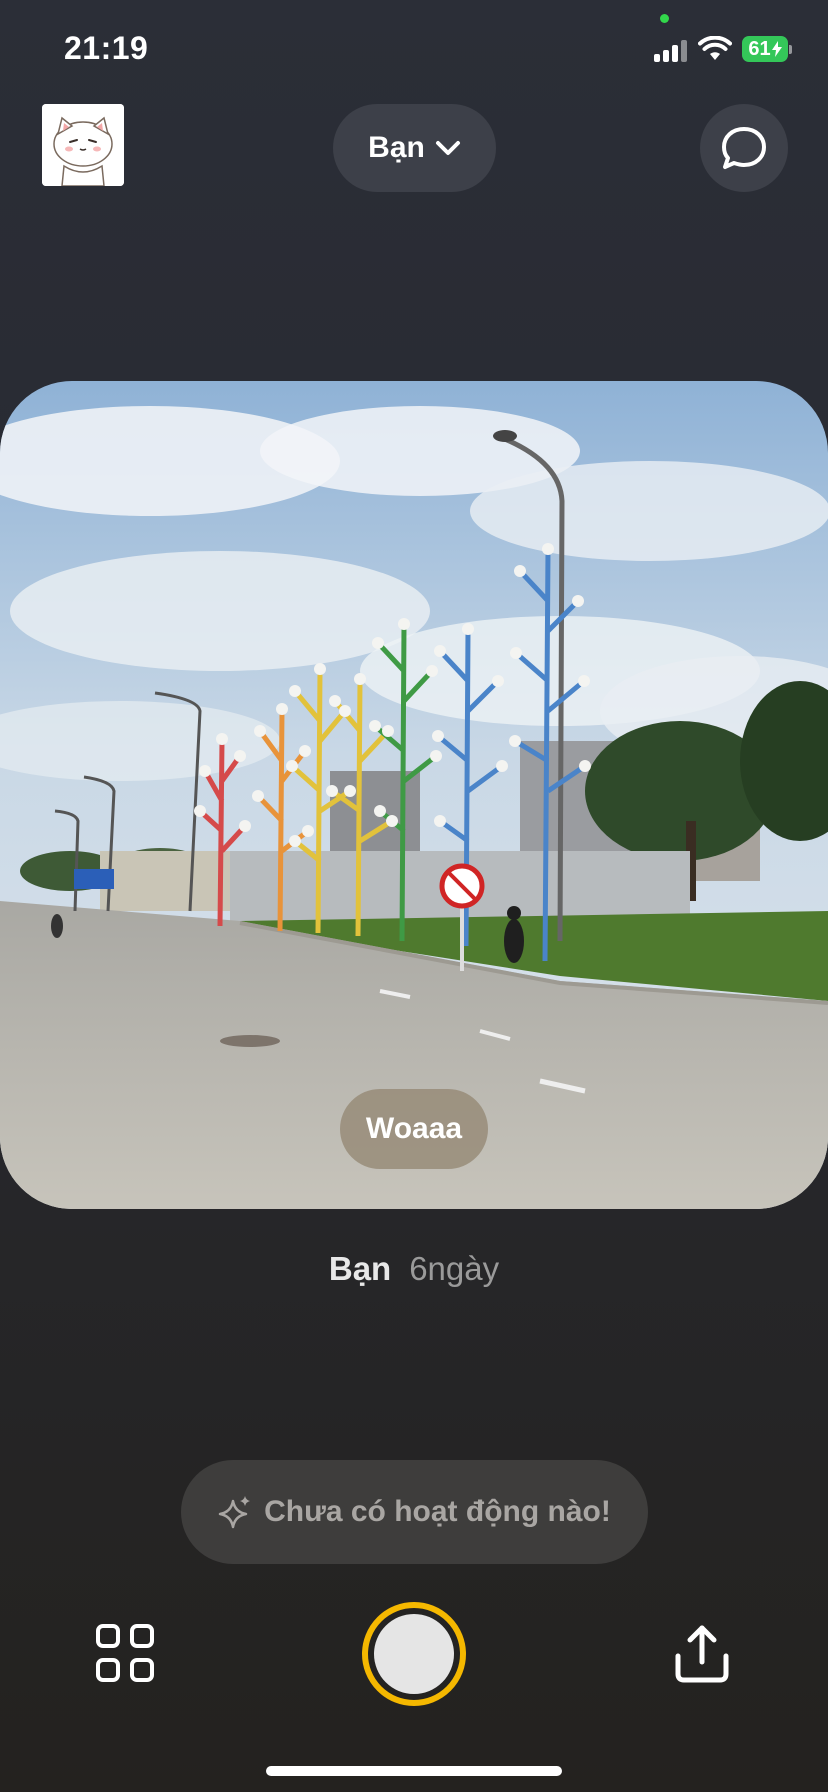 The width and height of the screenshot is (828, 1792). Describe the element at coordinates (396, 147) in the screenshot. I see `friend-filter-label: Bạn` at that location.